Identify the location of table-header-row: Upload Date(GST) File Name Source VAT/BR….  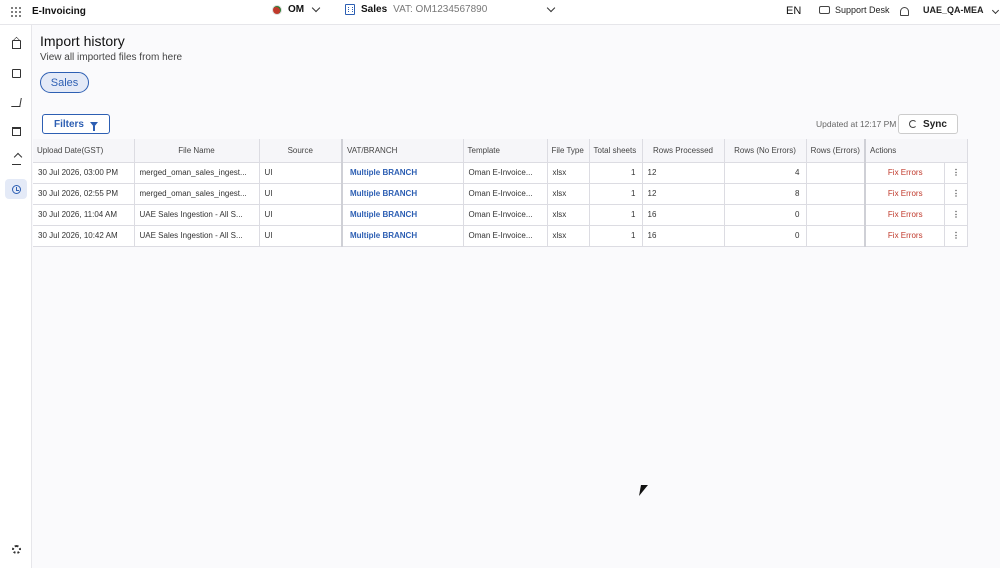
(500, 151).